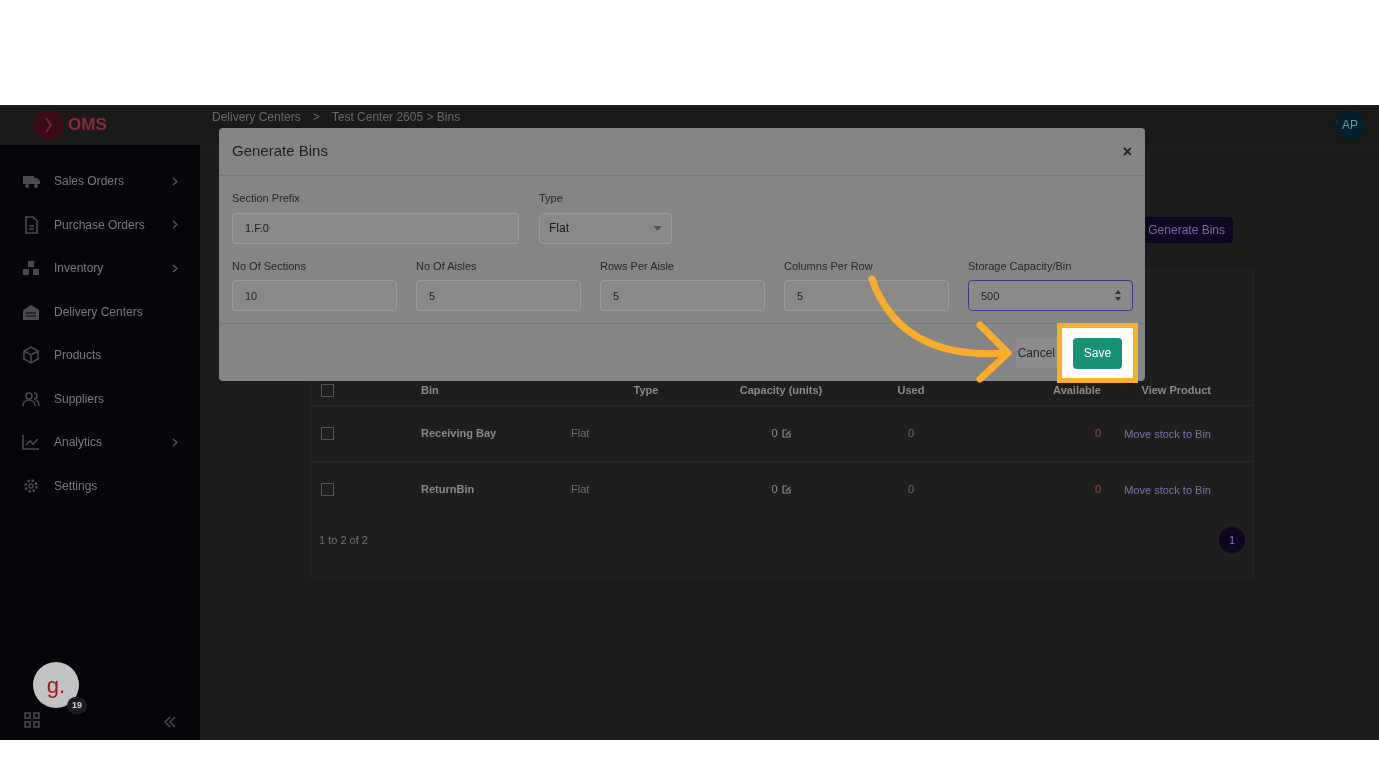  What do you see at coordinates (100, 398) in the screenshot?
I see `sidebar-item: Suppliers` at bounding box center [100, 398].